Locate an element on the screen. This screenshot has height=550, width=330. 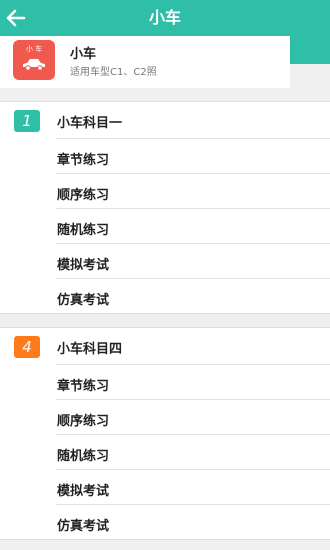
top-app-bar: 小车 is located at coordinates (165, 18).